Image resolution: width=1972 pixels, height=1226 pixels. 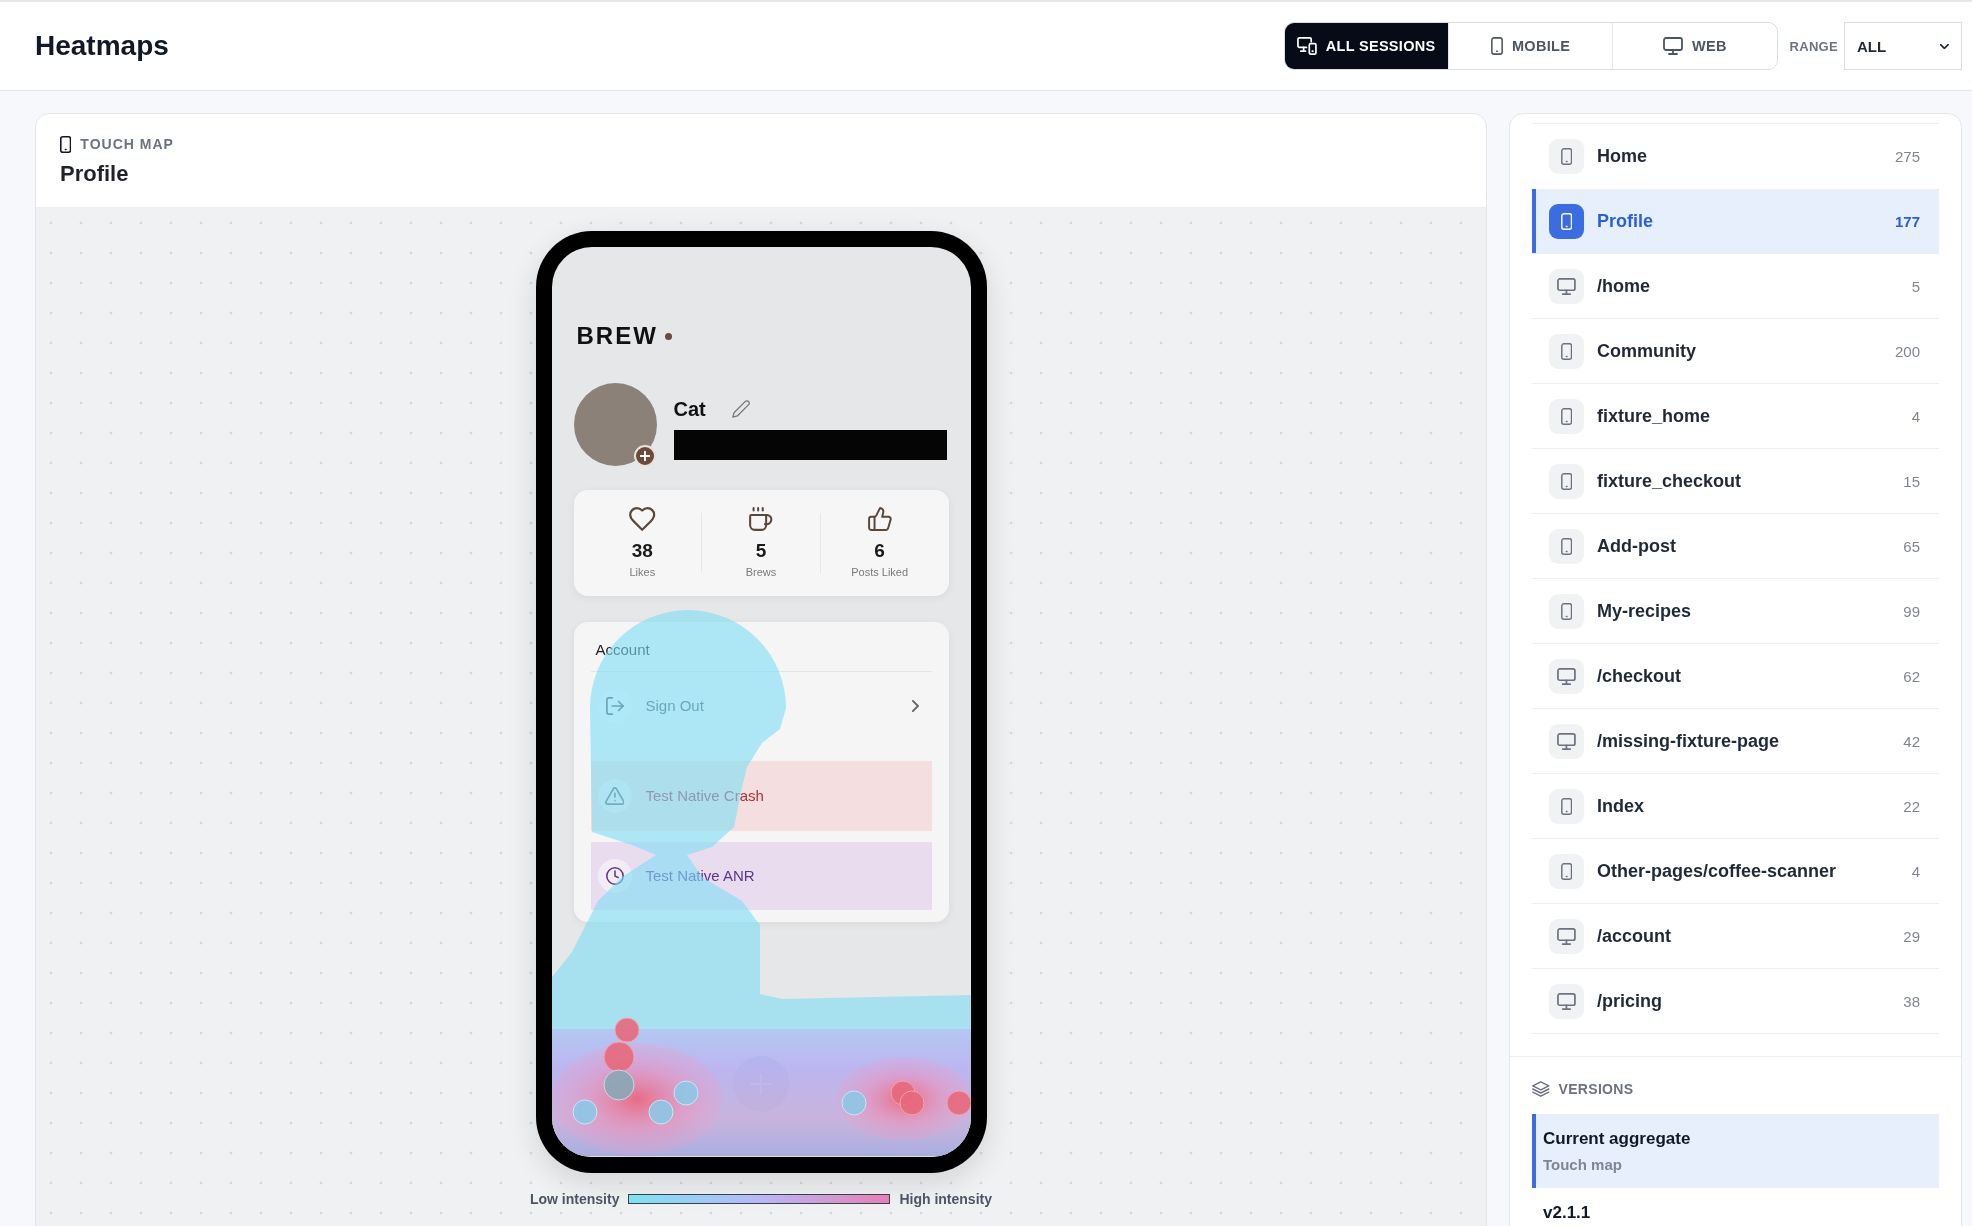 What do you see at coordinates (879, 551) in the screenshot?
I see `stat-value: 6` at bounding box center [879, 551].